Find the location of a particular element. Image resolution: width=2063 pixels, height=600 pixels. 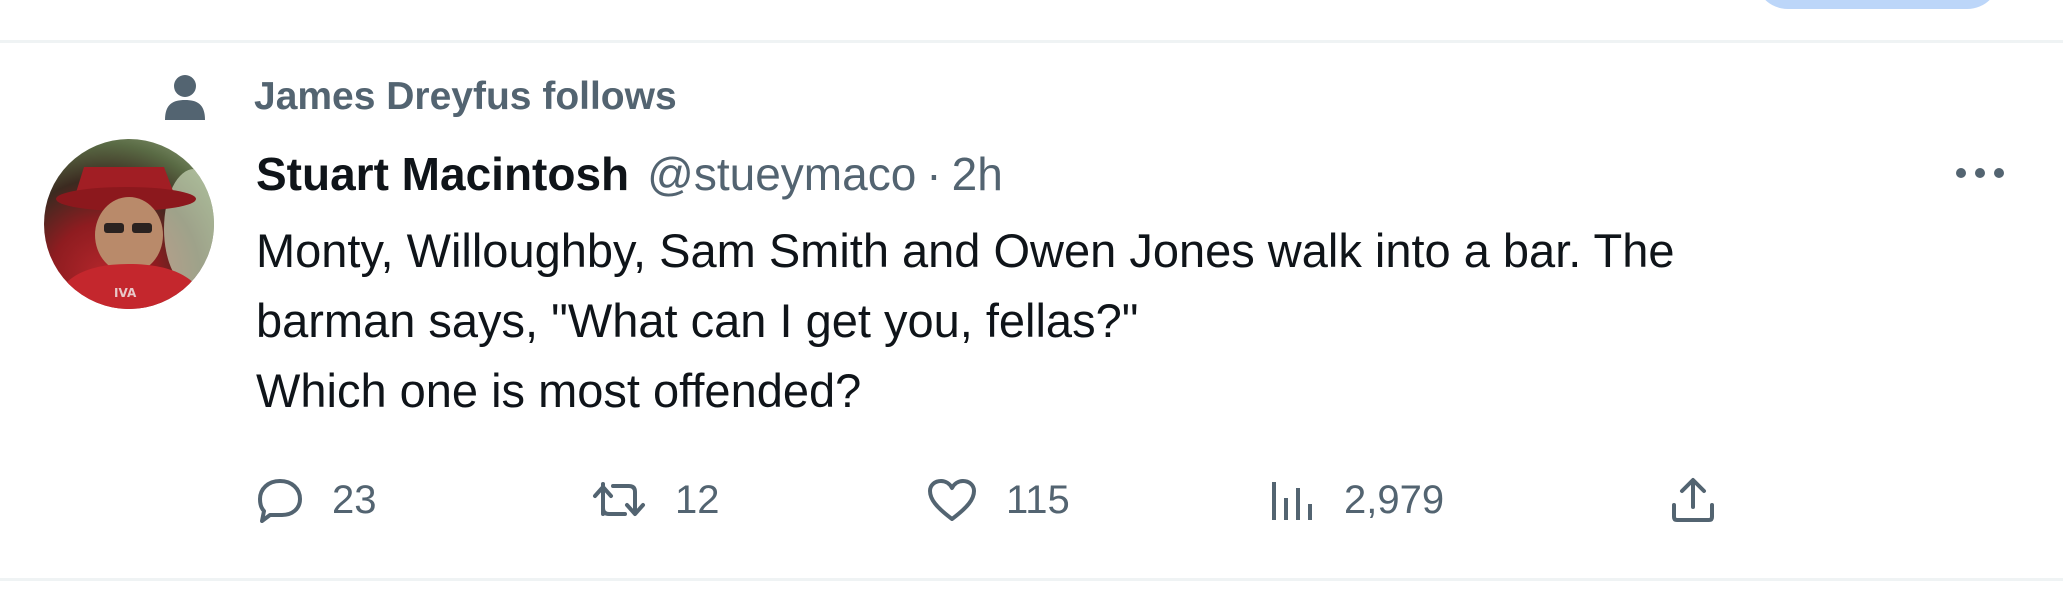

views-count: 2,979 is located at coordinates (1394, 499).